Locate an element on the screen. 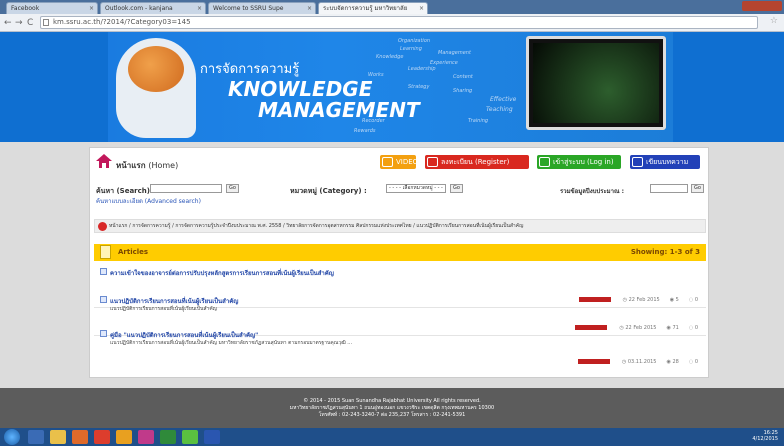  bookmark-star-icon: ☆ is located at coordinates (774, 21).